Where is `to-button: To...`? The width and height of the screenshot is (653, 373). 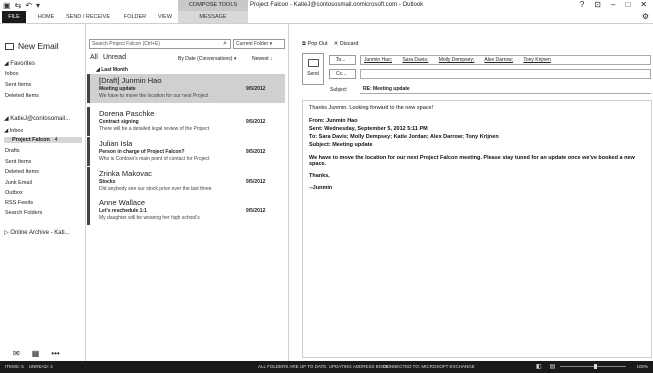 to-button: To... is located at coordinates (342, 60).